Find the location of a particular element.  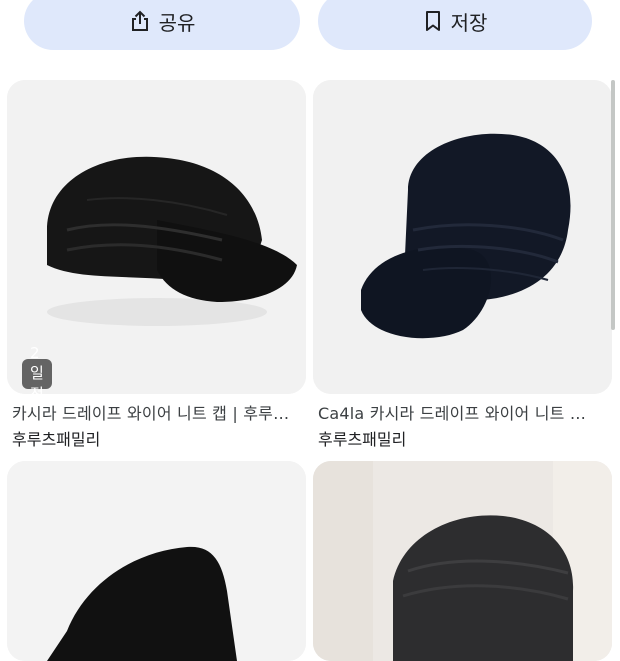

bookmark-icon is located at coordinates (432, 21).